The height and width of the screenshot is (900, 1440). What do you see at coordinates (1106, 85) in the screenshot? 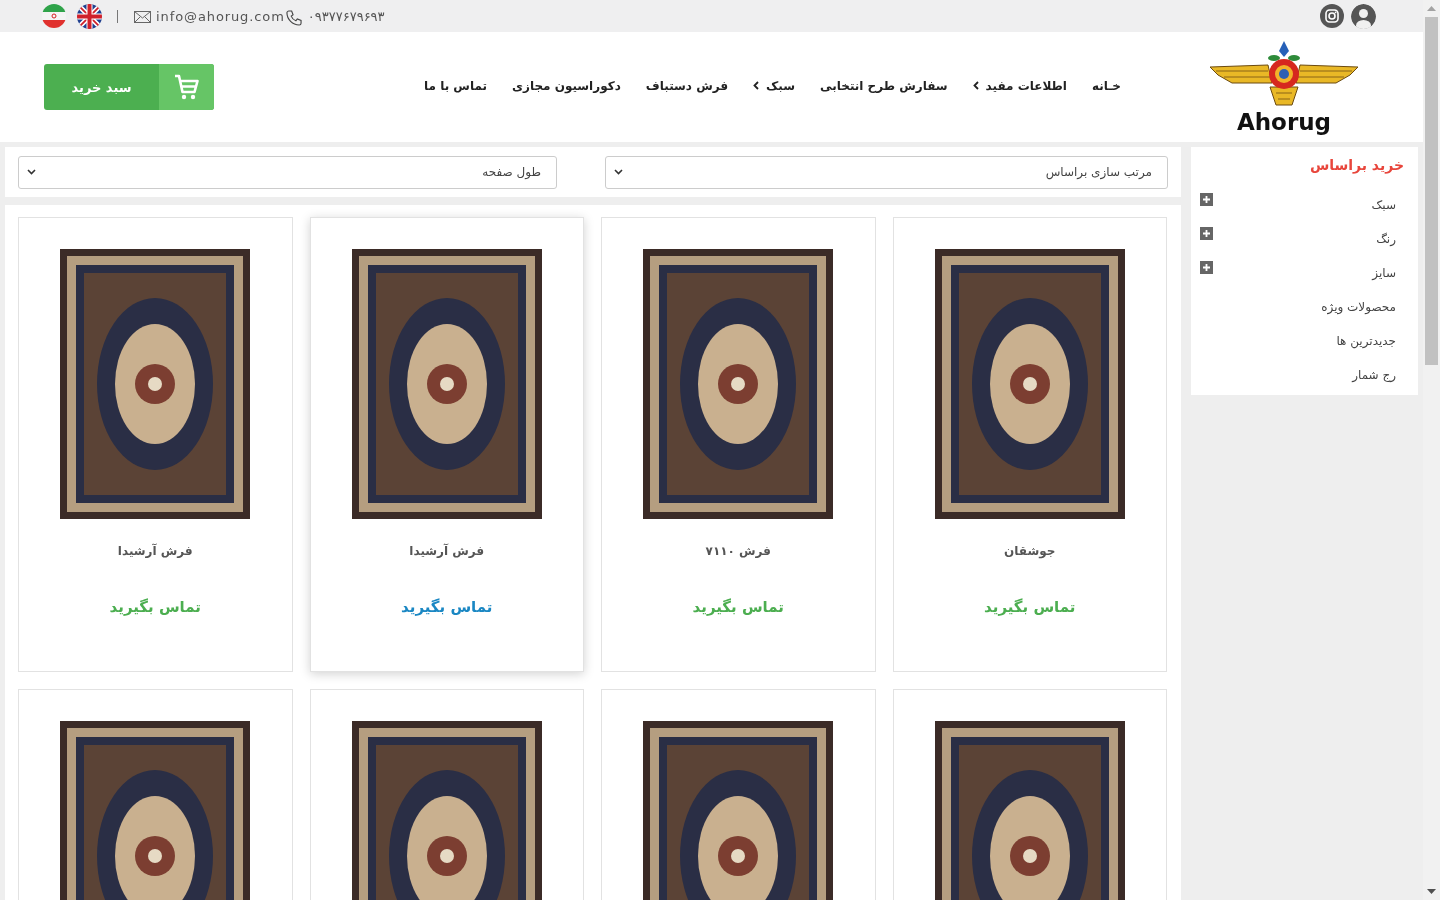
I see `nav-link: خـانه` at bounding box center [1106, 85].